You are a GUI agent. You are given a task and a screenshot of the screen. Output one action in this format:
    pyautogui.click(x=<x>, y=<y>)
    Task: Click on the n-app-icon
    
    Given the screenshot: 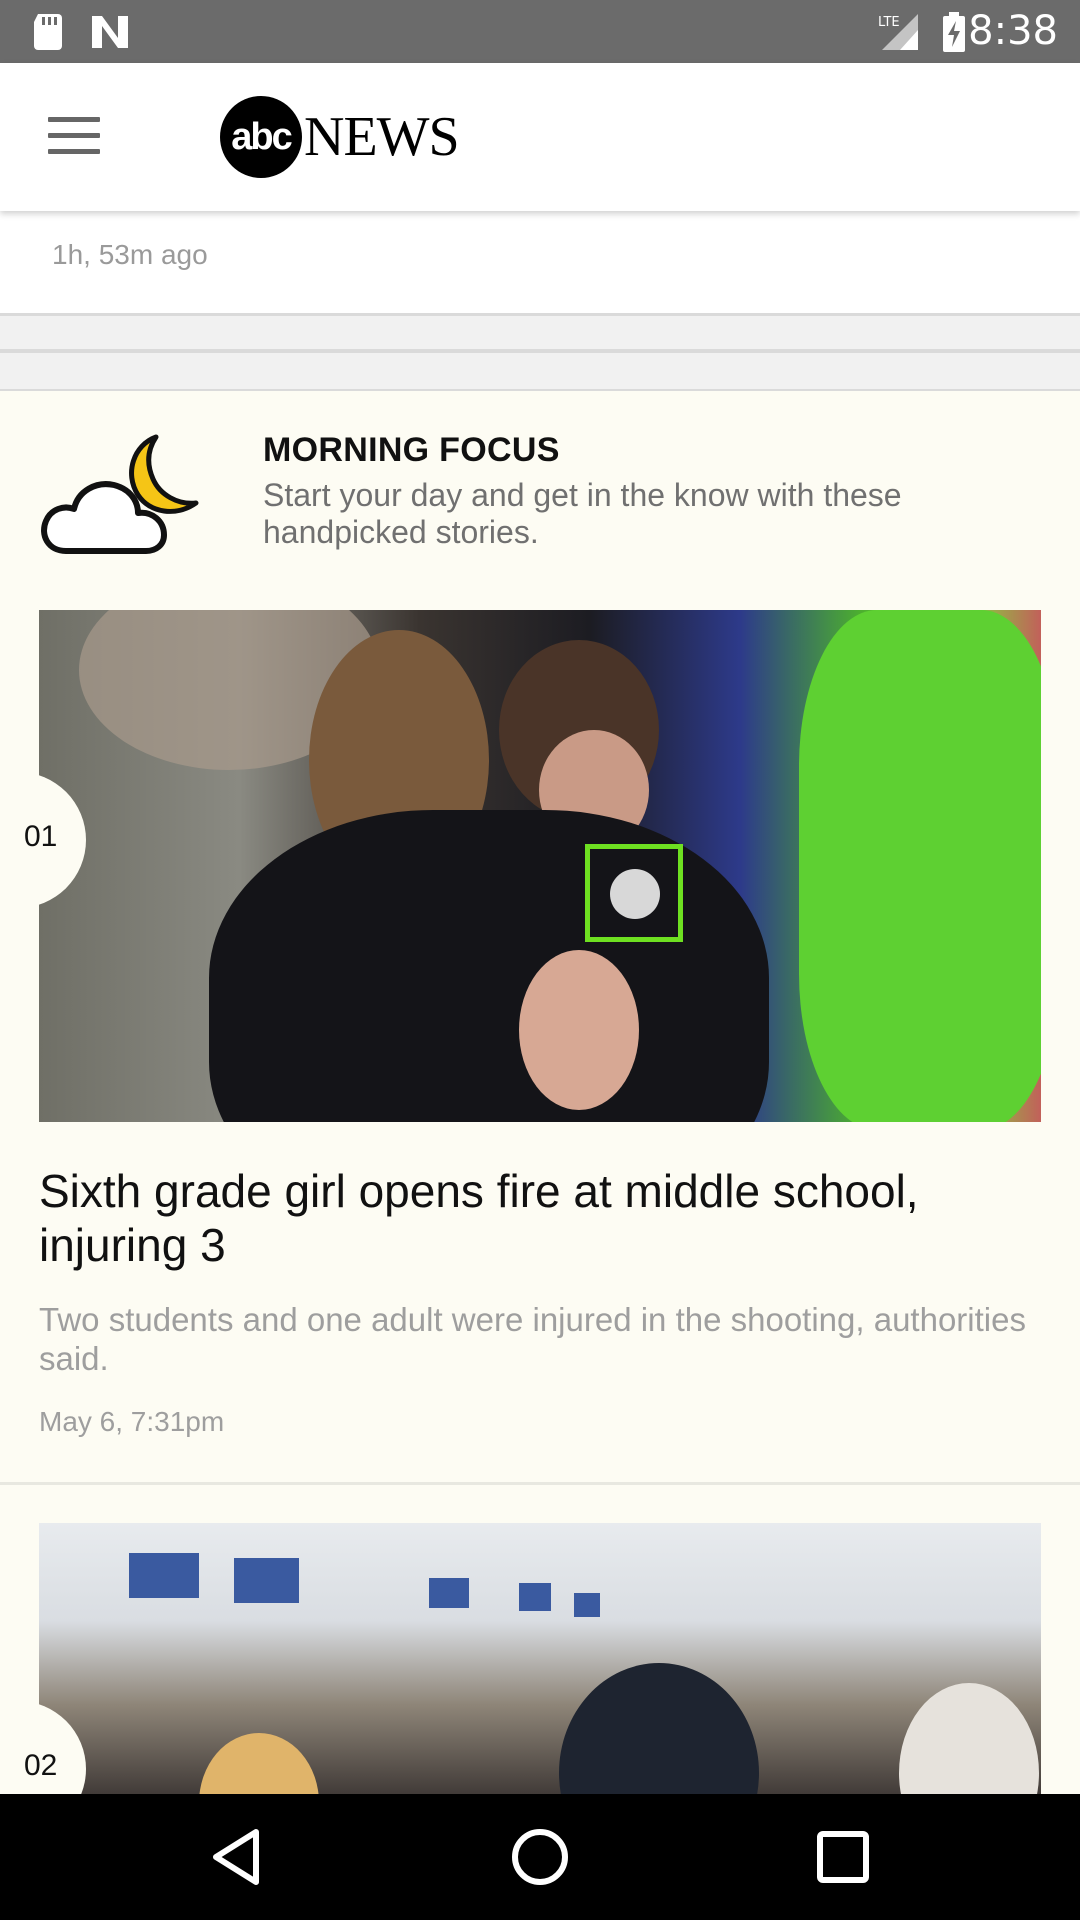 What is the action you would take?
    pyautogui.click(x=110, y=32)
    